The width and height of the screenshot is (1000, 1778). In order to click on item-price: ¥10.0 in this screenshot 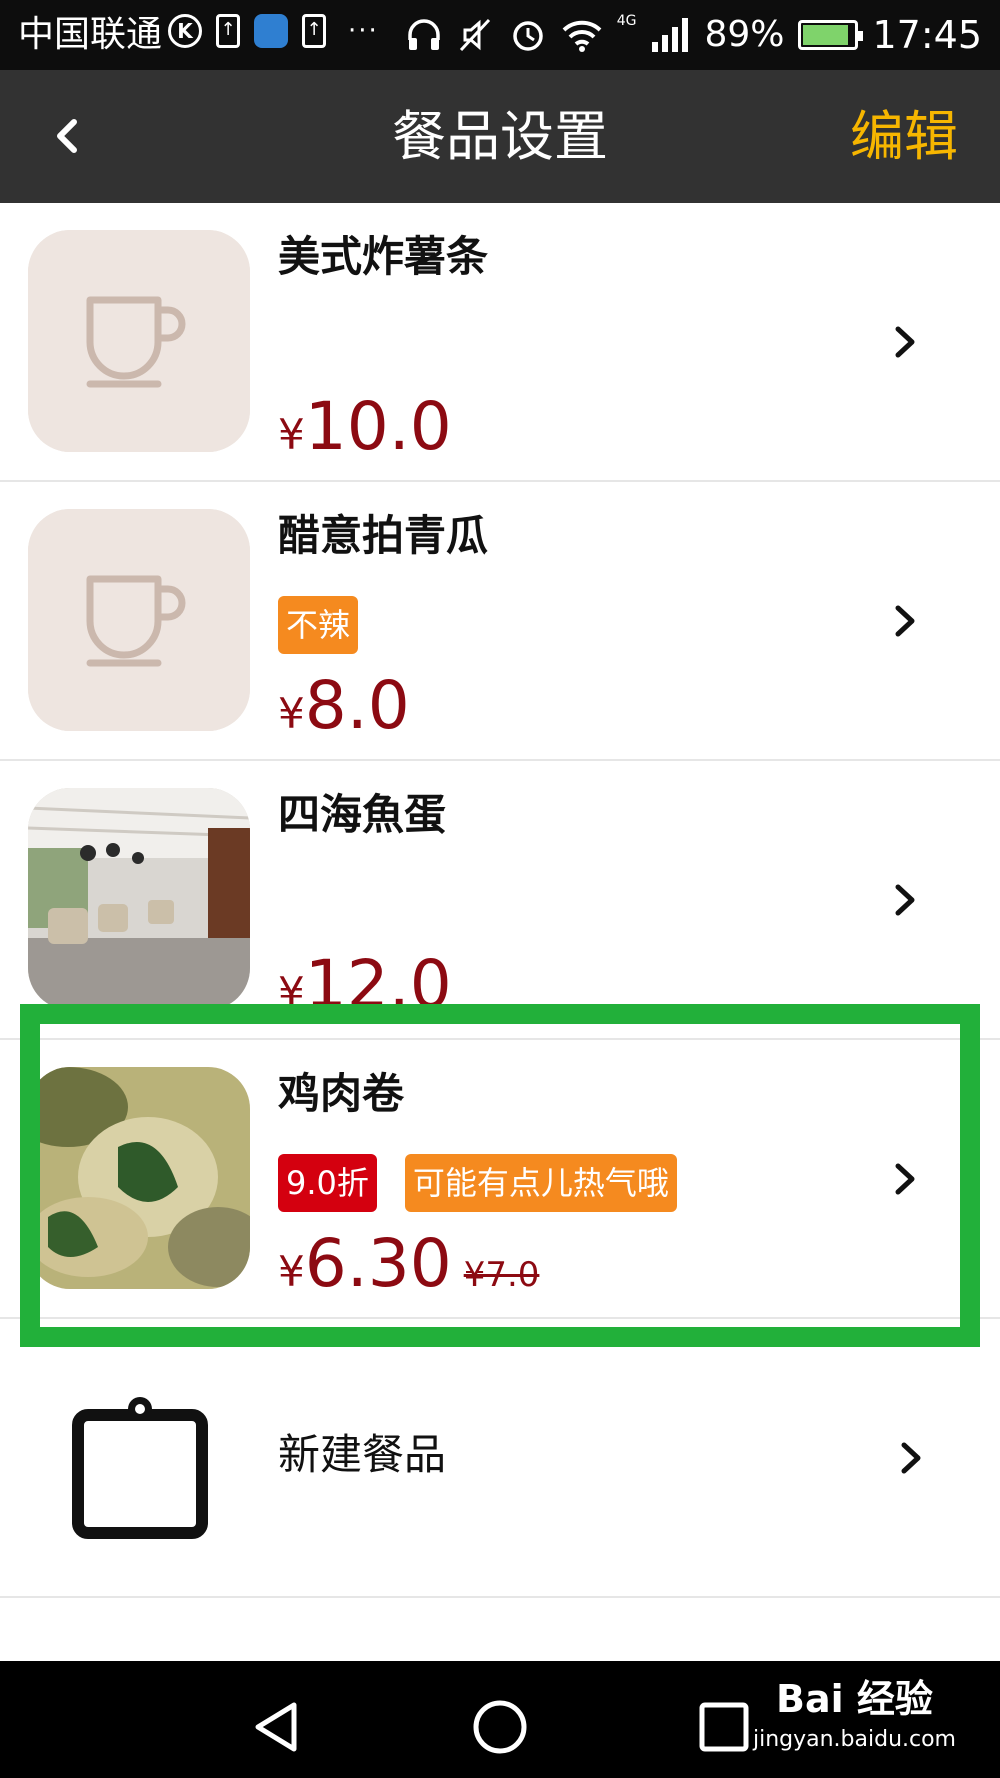, I will do `click(365, 435)`.